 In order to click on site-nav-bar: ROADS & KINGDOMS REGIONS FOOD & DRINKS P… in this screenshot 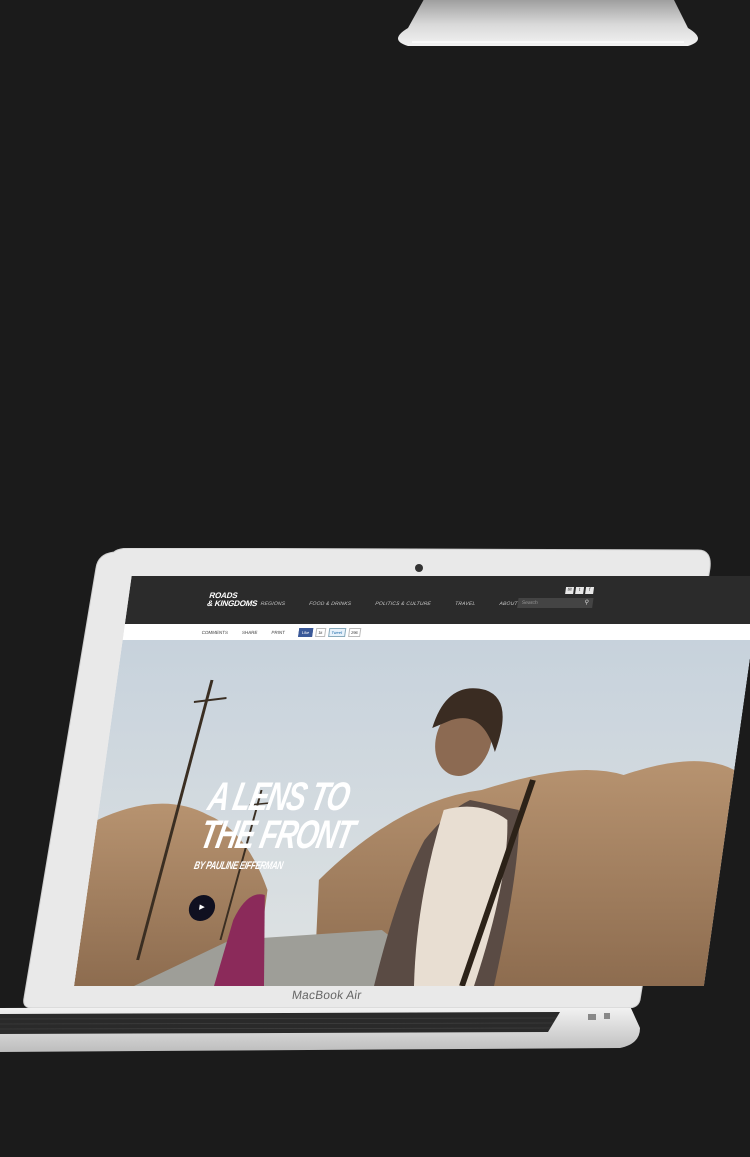, I will do `click(437, 600)`.